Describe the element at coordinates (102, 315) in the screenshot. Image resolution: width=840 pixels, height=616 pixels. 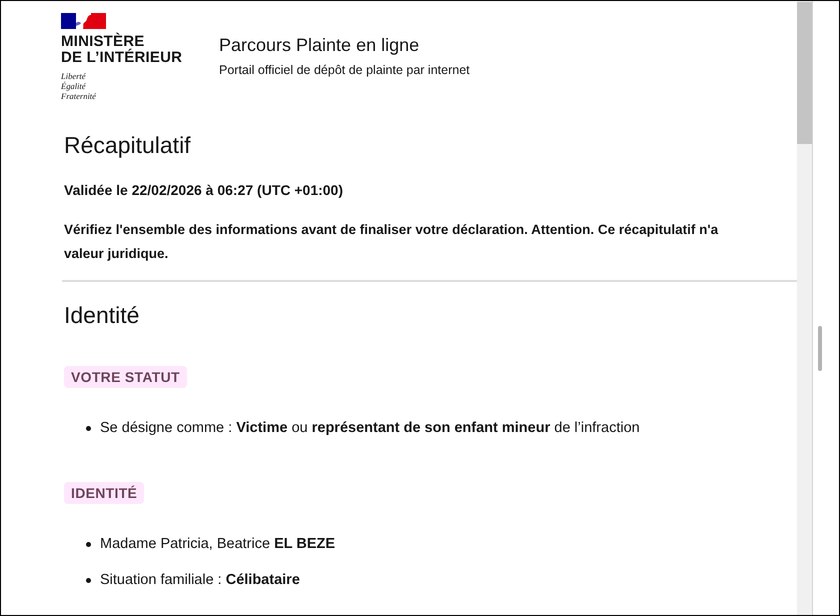
I see `section-heading: Identité` at that location.